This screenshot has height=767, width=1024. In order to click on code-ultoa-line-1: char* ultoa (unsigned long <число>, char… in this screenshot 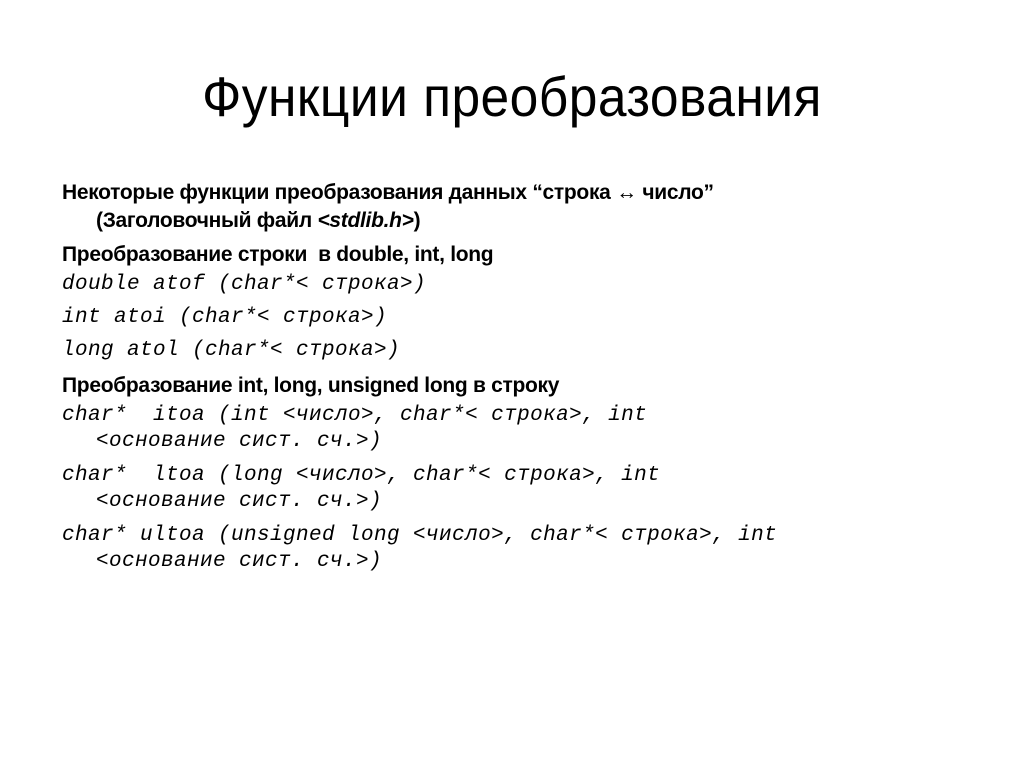, I will do `click(420, 535)`.